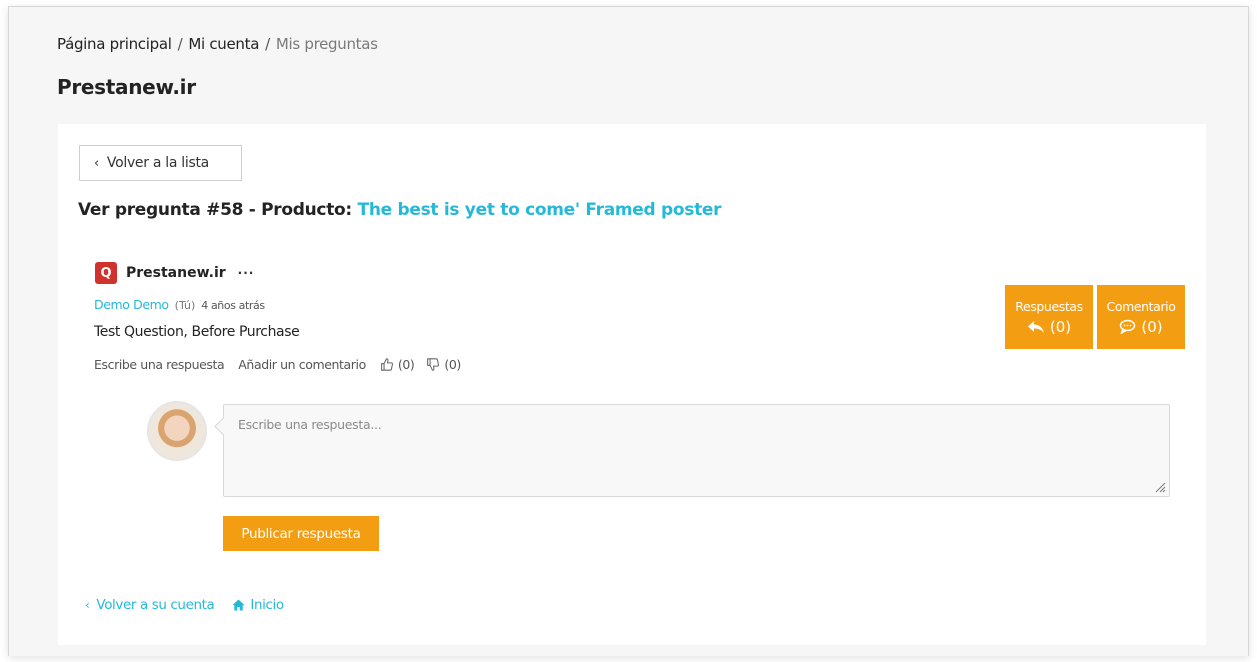 The image size is (1257, 662). I want to click on reply-icon, so click(1035, 326).